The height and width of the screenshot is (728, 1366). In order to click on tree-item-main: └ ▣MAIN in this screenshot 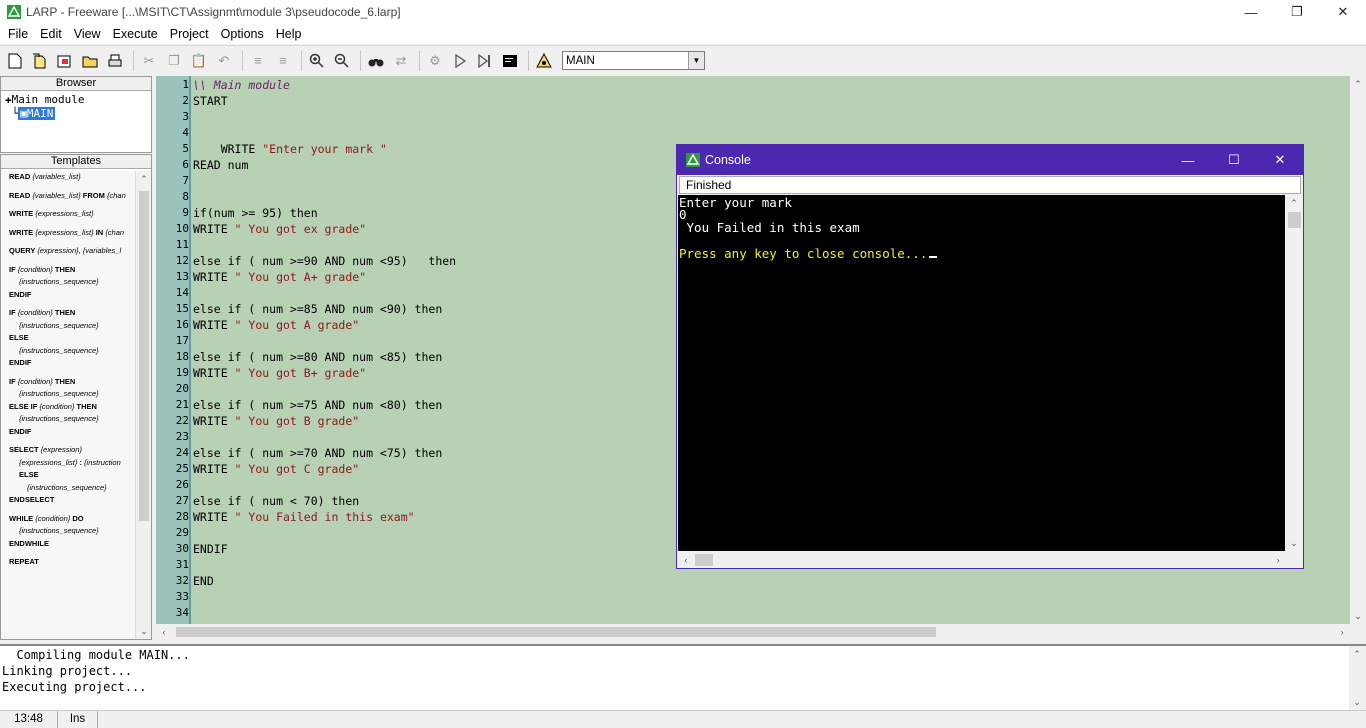, I will do `click(76, 114)`.